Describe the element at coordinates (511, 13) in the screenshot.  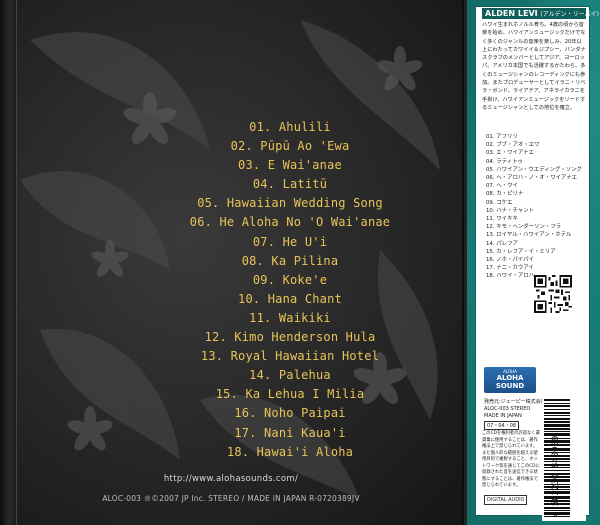
I see `artist-name: ALDEN LEVI` at that location.